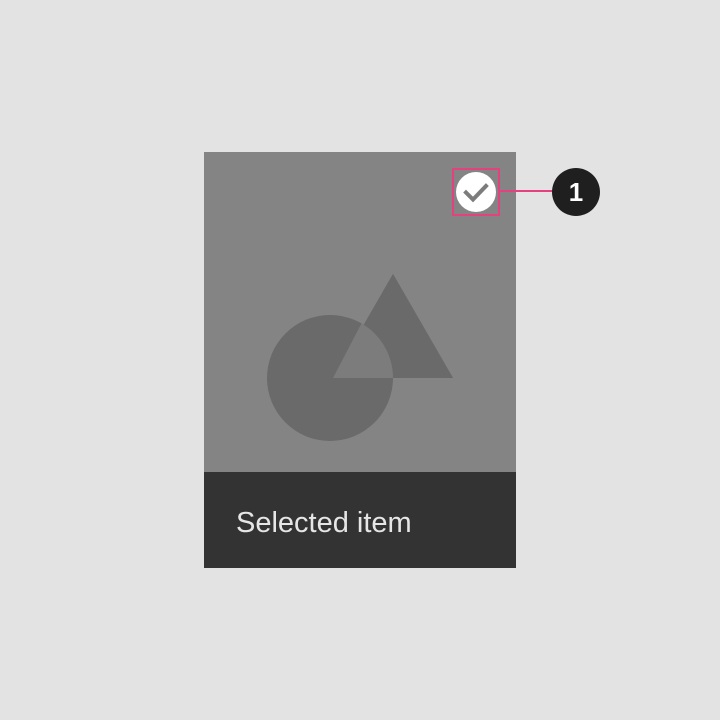 The image size is (720, 720). Describe the element at coordinates (527, 191) in the screenshot. I see `callout-connector` at that location.